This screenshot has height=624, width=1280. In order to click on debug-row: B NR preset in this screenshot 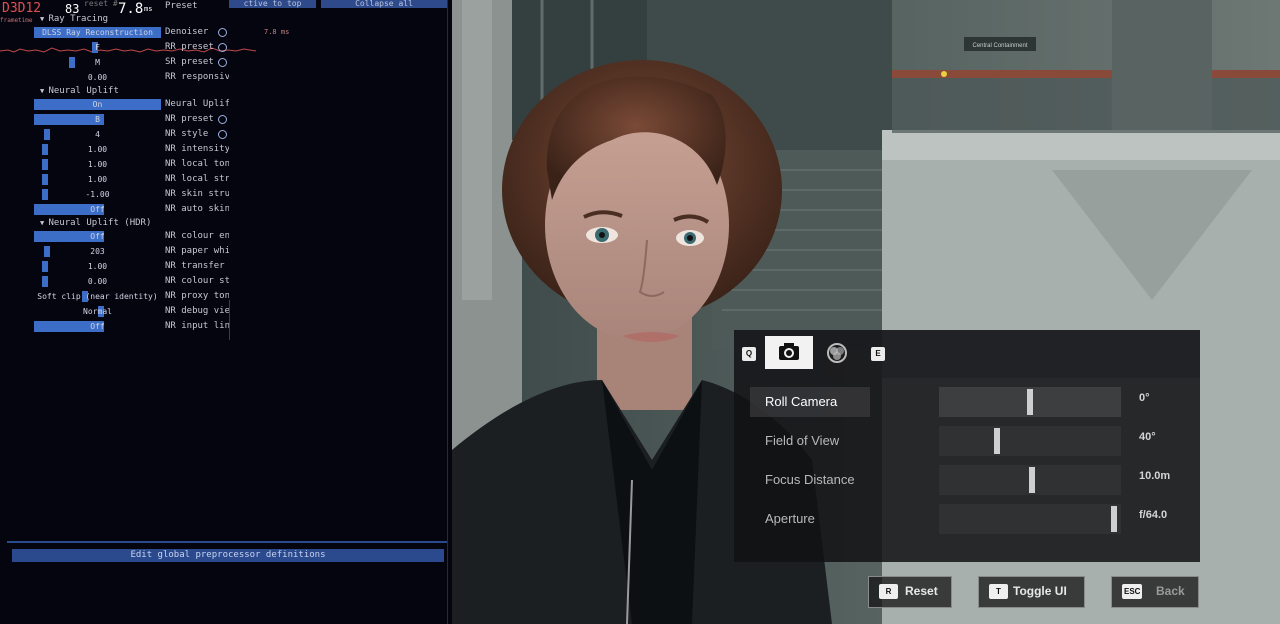, I will do `click(134, 120)`.